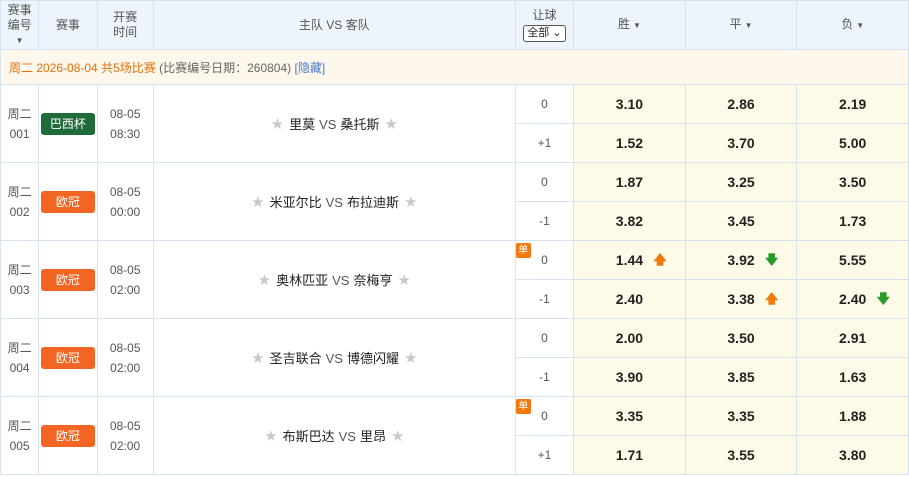  Describe the element at coordinates (128, 67) in the screenshot. I see `match-count: 共5场比赛` at that location.